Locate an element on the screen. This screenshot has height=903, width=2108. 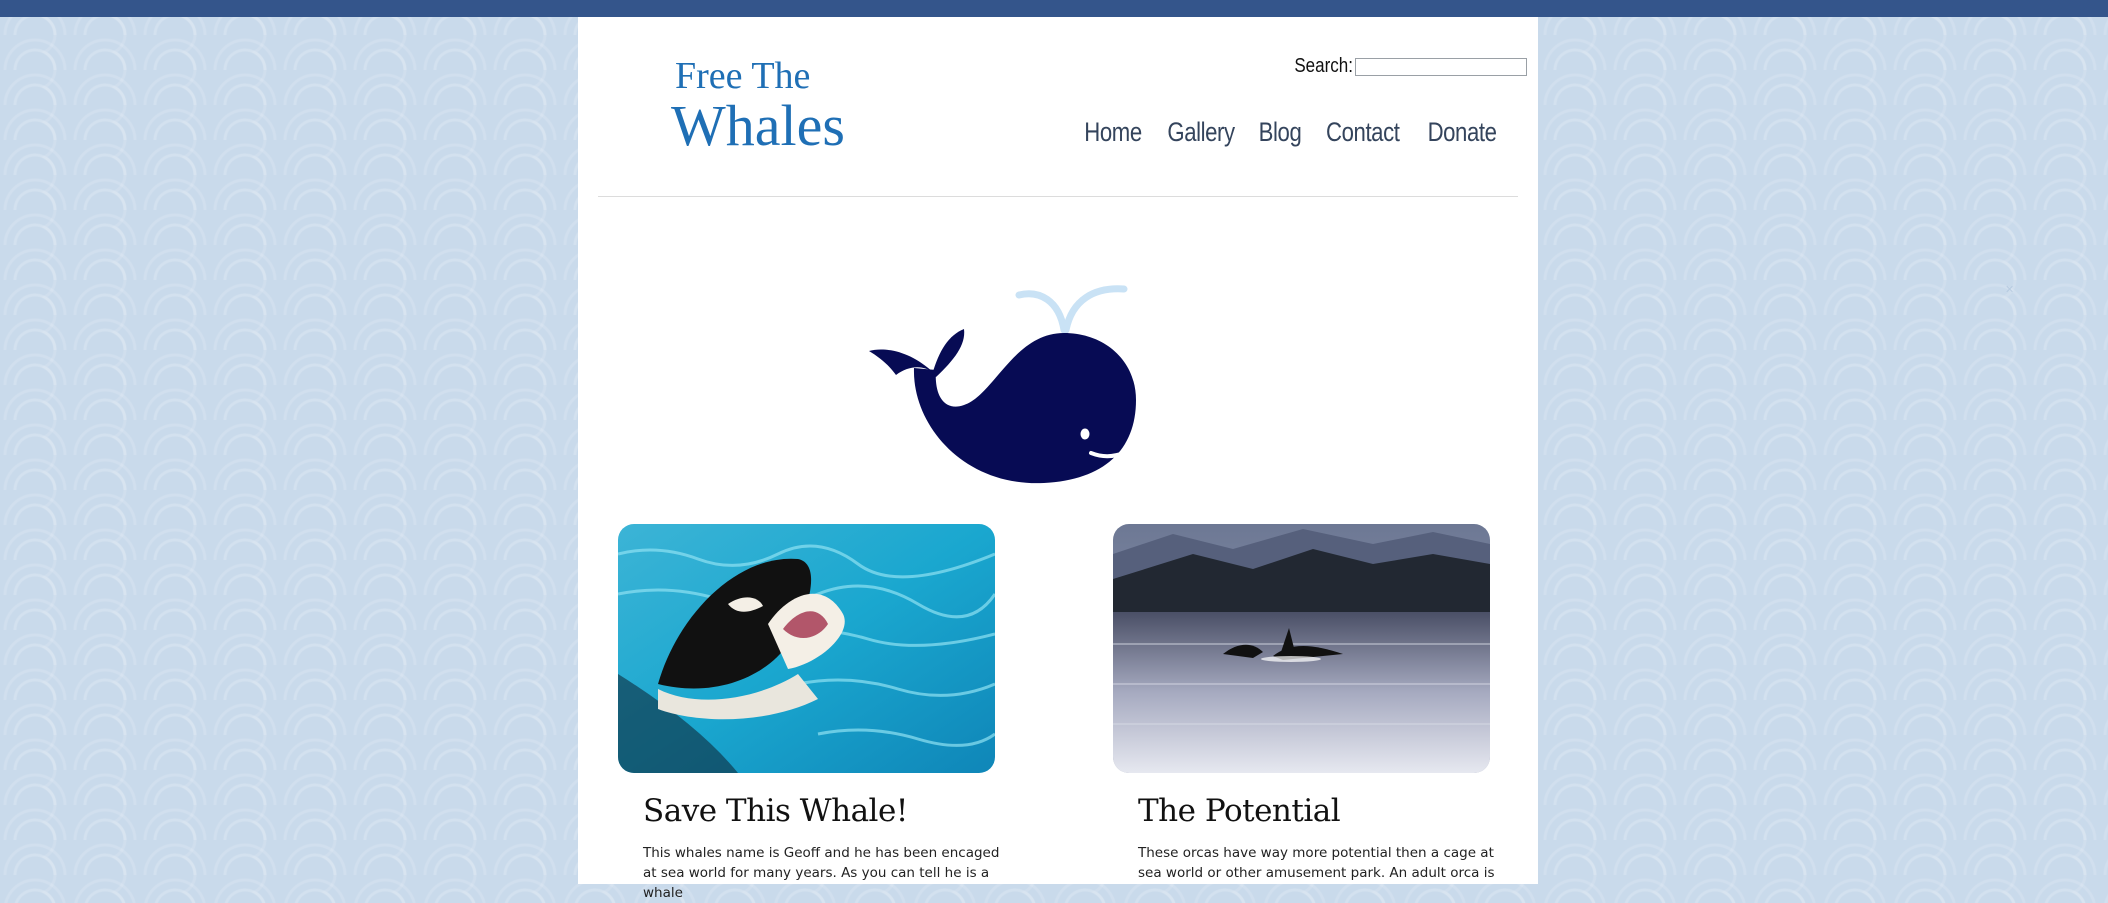
orcas-ocean-photo is located at coordinates (1301, 648).